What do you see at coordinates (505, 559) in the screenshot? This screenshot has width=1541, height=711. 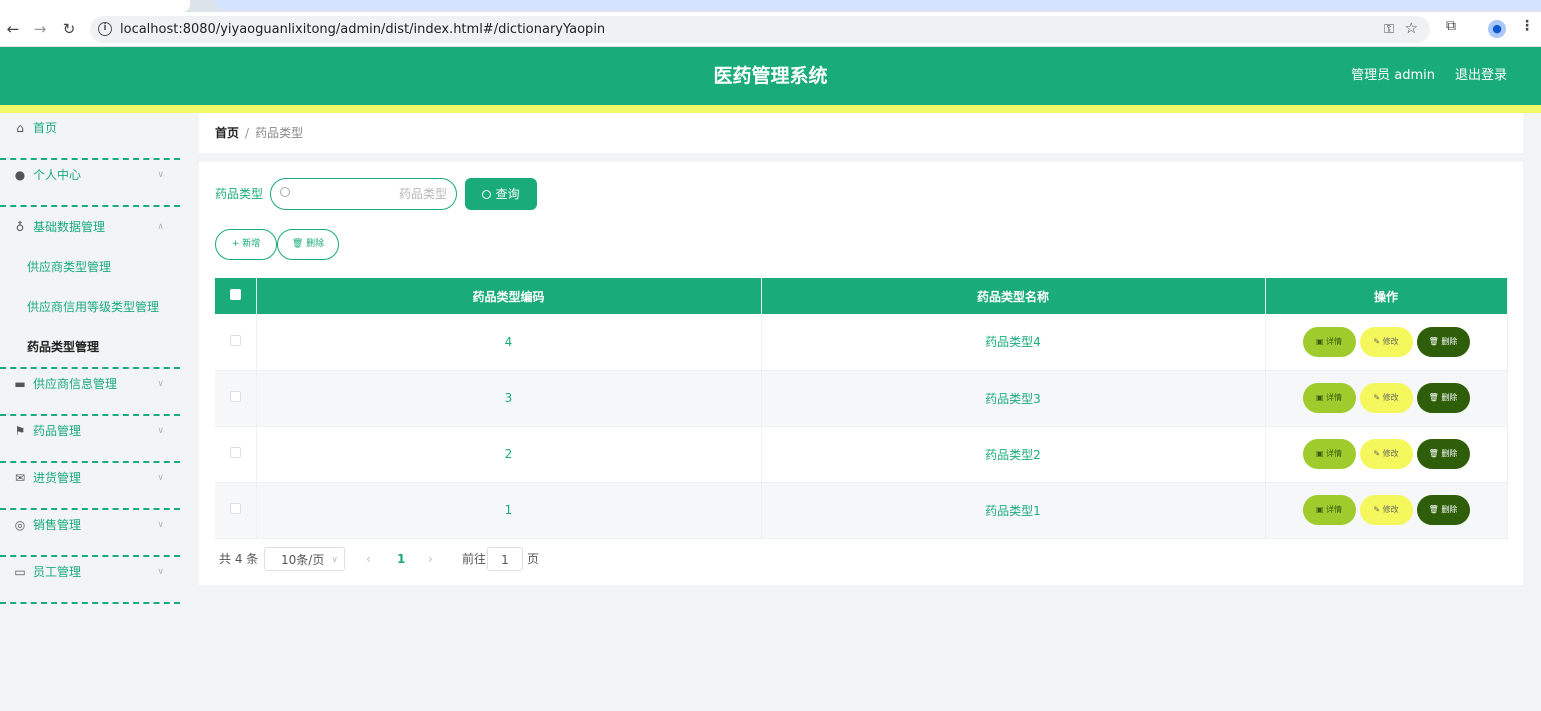 I see `goto-page-input: 1` at bounding box center [505, 559].